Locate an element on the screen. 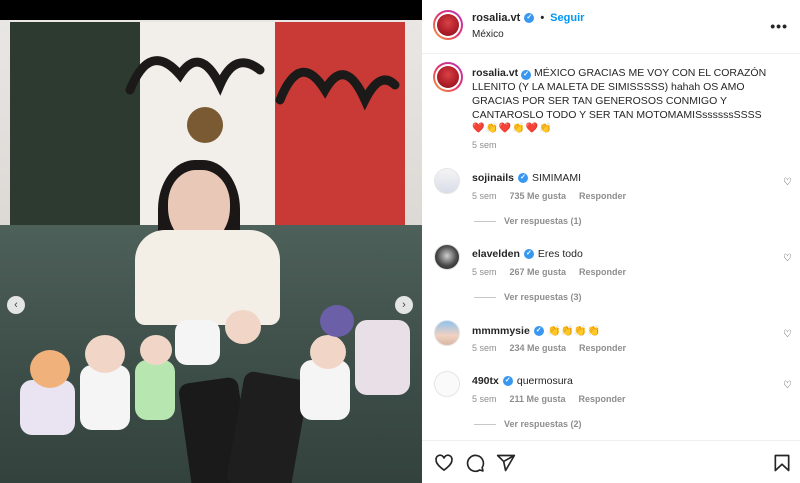 Image resolution: width=800 pixels, height=483 pixels. heart-icon is located at coordinates (444, 463).